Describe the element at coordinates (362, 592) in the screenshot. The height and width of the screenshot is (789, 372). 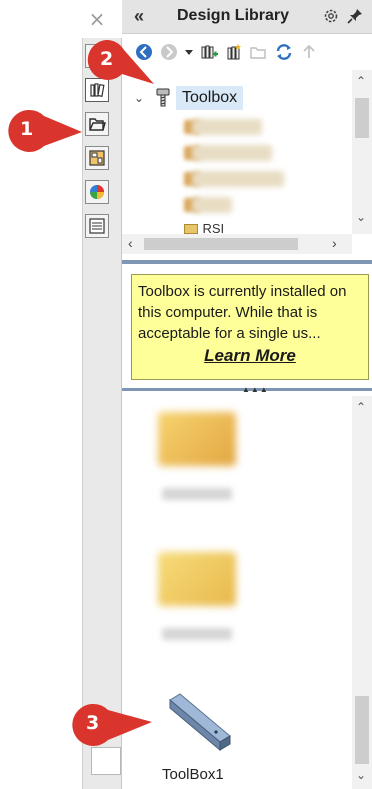
I see `items-vertical-scrollbar: ⌃ ⌄` at that location.